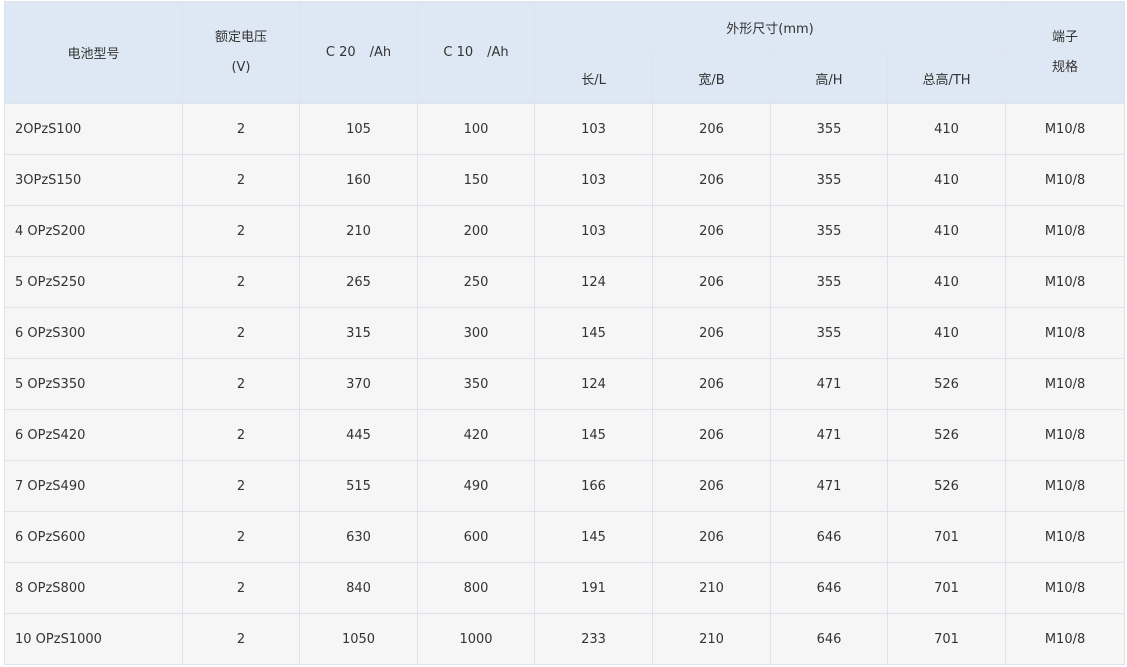  I want to click on header-voltage-unit: (V), so click(241, 67).